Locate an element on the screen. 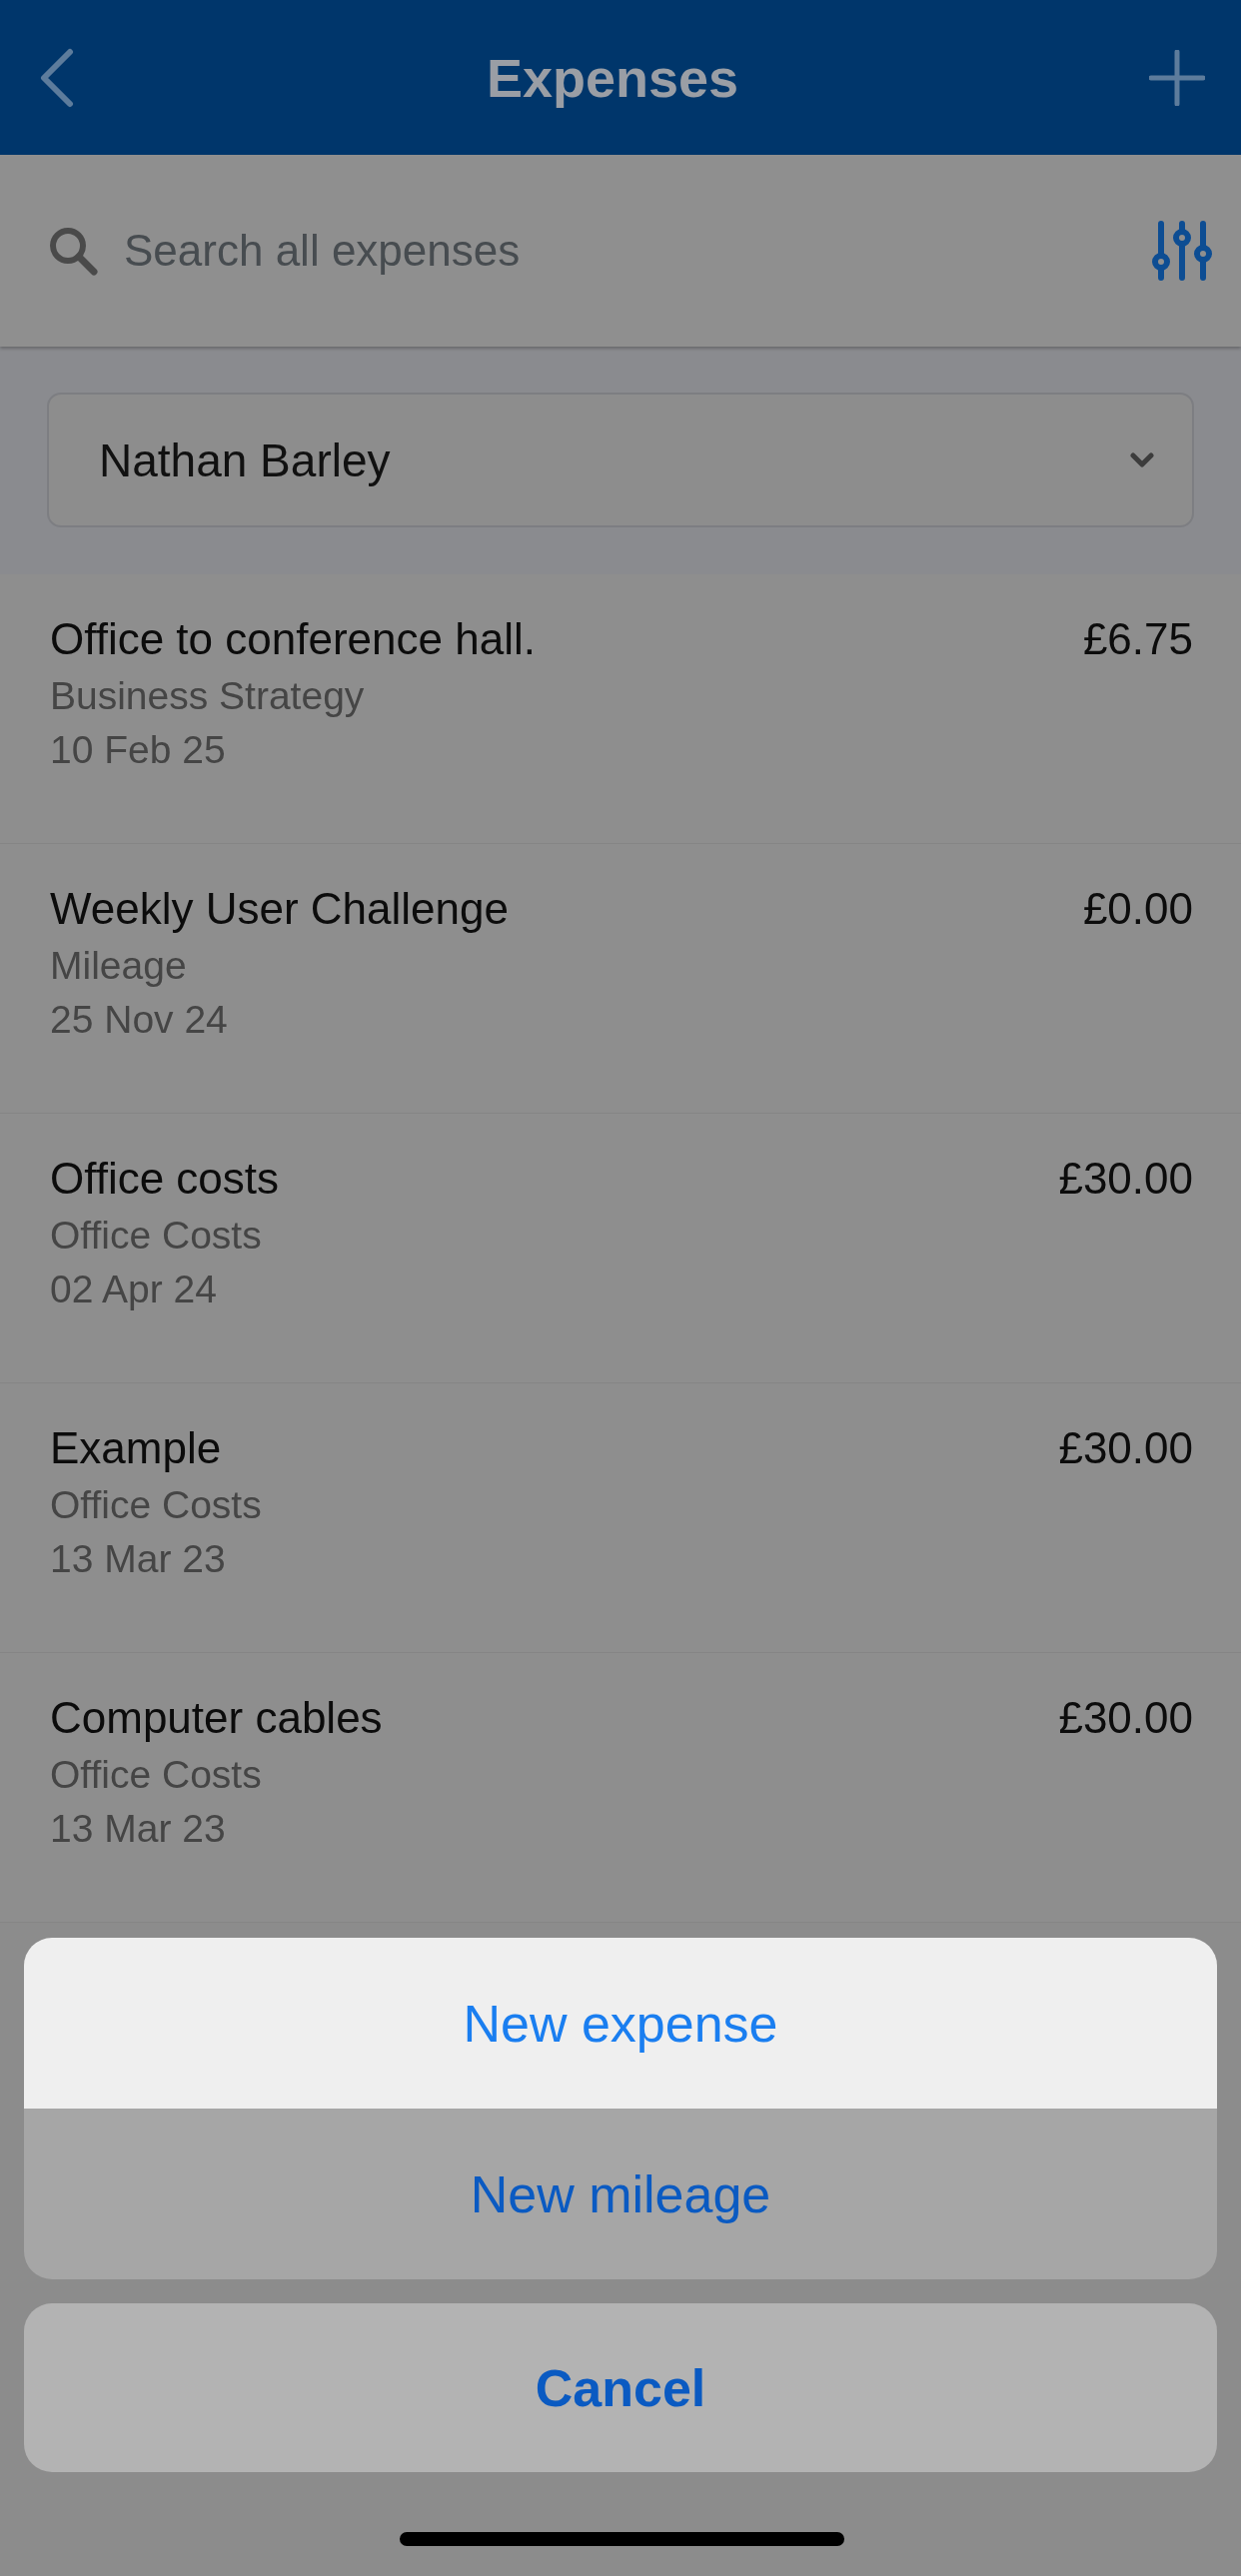  expense-title: Computer cables is located at coordinates (216, 1718).